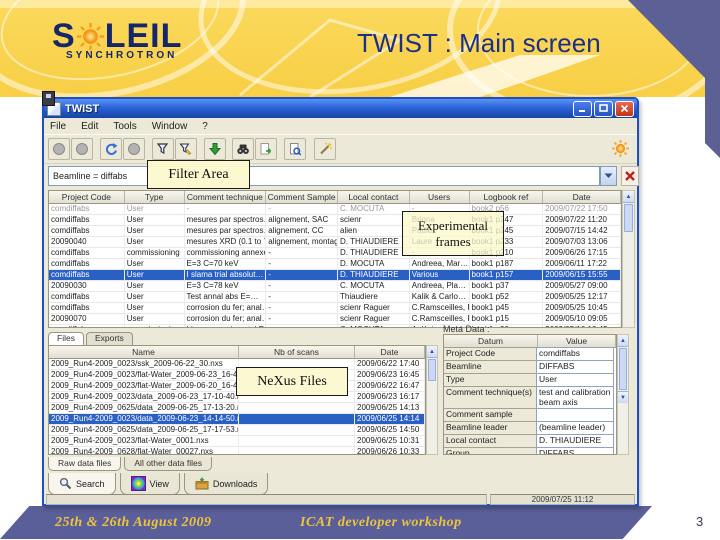  I want to click on nexus-column-header: Nb of scans, so click(297, 352).